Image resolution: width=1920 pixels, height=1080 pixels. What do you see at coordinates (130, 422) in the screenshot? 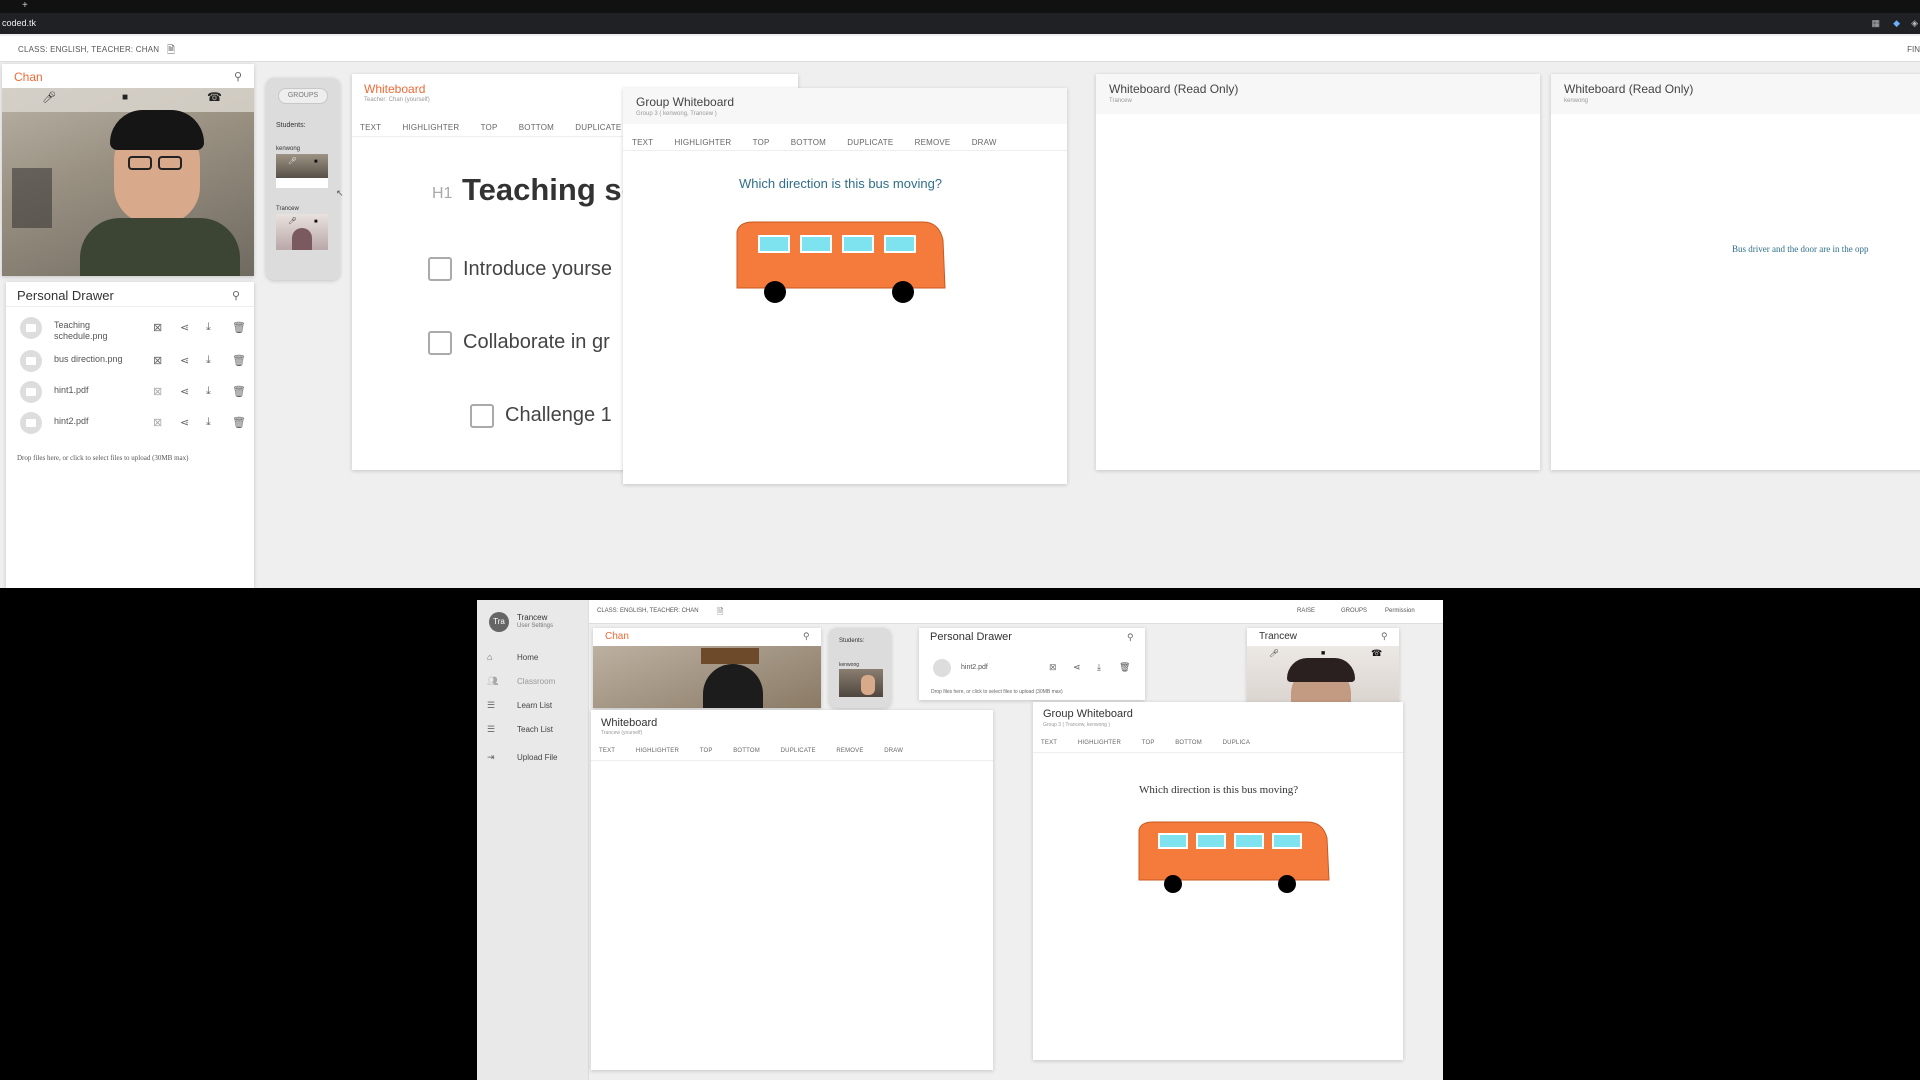
I see `drawer-file-row: hint2.pdf ⊠ ⋖ ⤓ 🗑︎` at bounding box center [130, 422].